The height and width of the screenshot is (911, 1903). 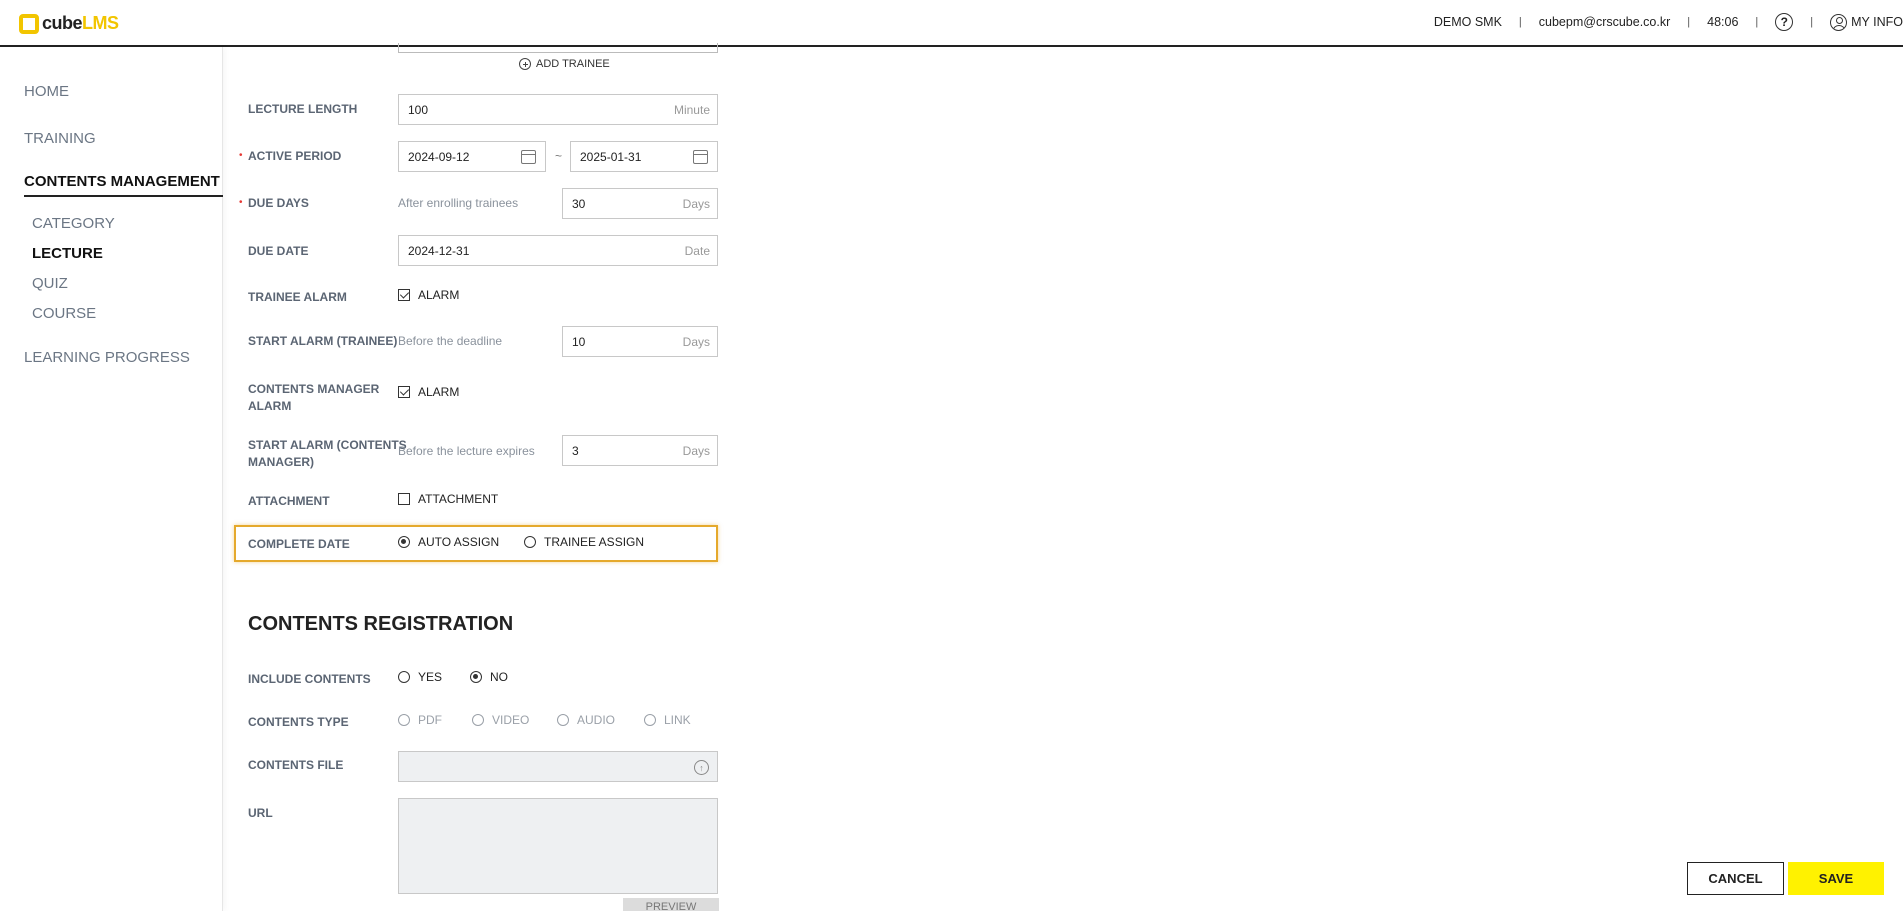 What do you see at coordinates (67, 253) in the screenshot?
I see `subnav-lecture: LECTURE` at bounding box center [67, 253].